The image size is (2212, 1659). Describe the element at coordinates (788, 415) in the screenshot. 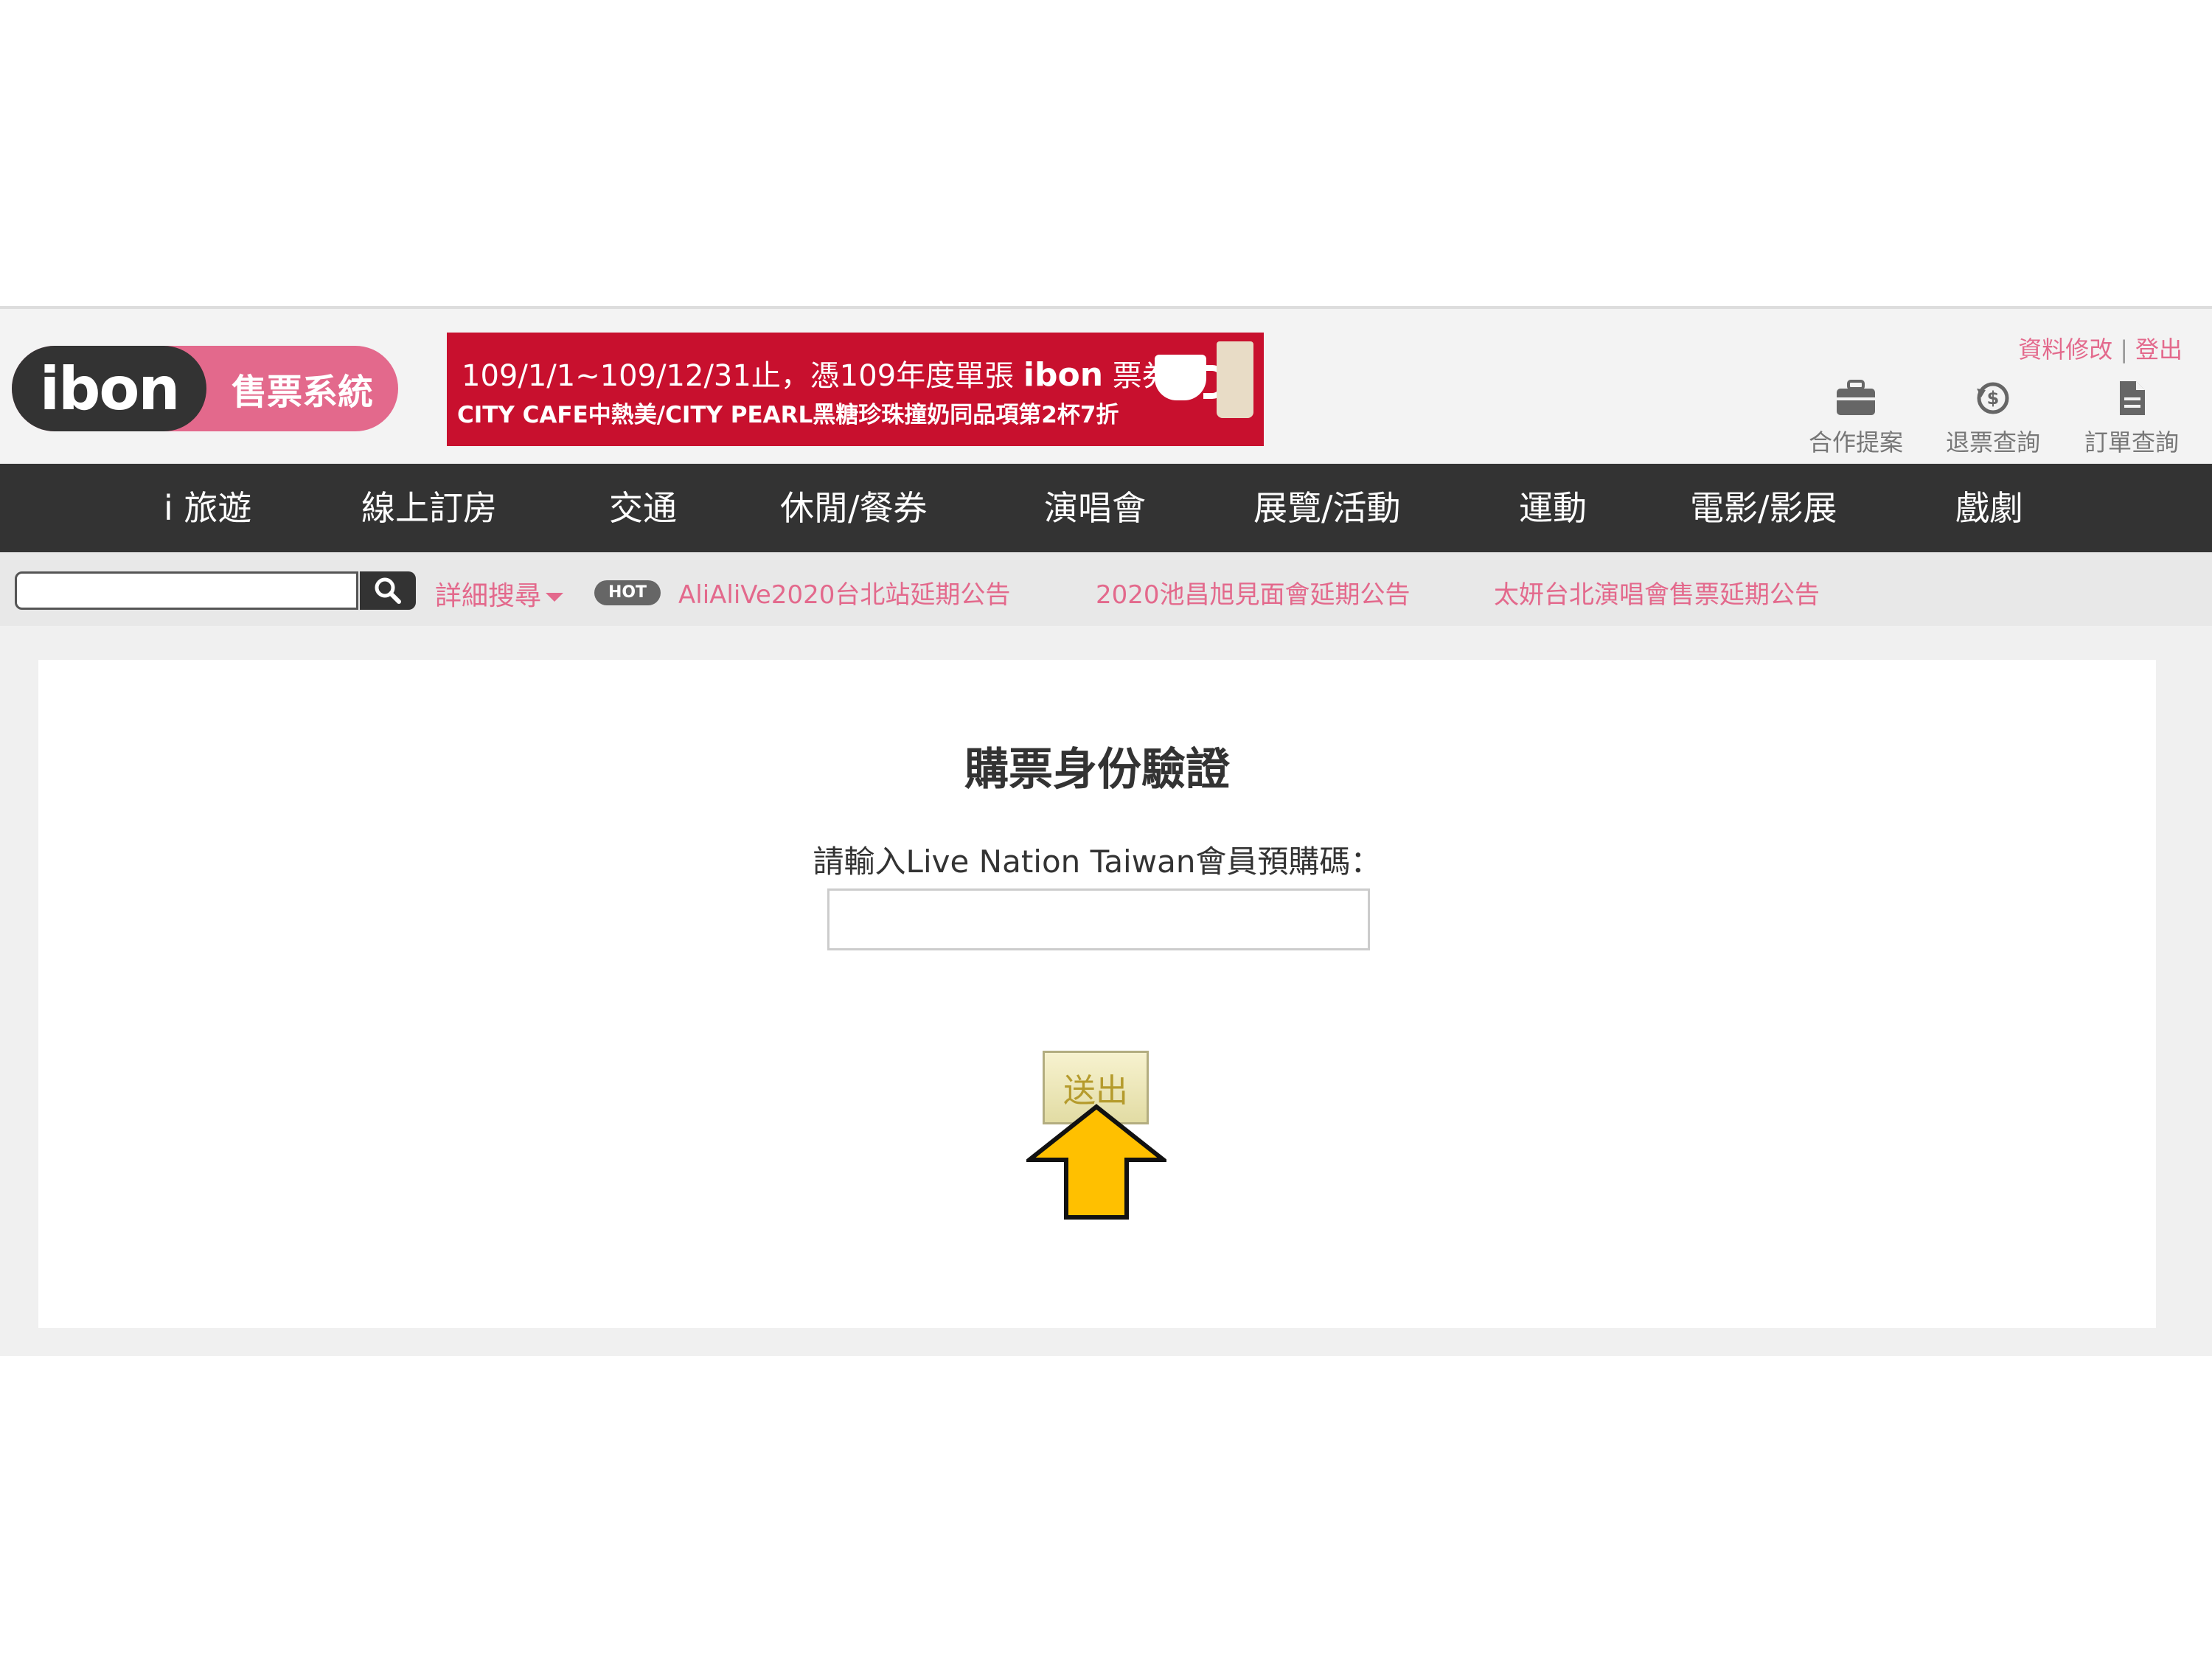

I see `banner-subline: CITY CAFE中熱美/CITY PEARL黑糖珍珠撞奶同品項第2杯7折` at that location.